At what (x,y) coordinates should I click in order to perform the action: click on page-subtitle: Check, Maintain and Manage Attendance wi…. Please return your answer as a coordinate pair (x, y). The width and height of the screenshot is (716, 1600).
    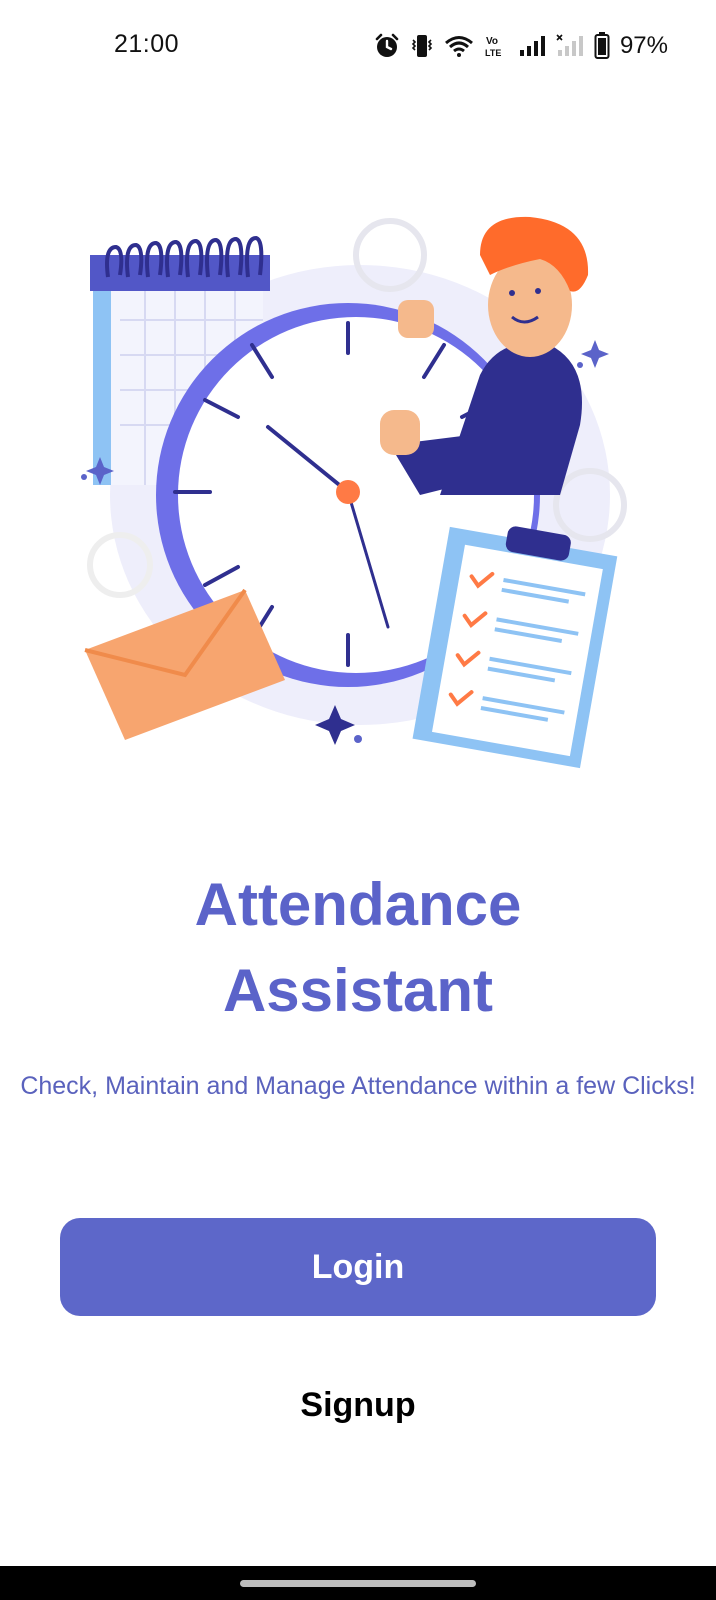
    Looking at the image, I should click on (358, 1086).